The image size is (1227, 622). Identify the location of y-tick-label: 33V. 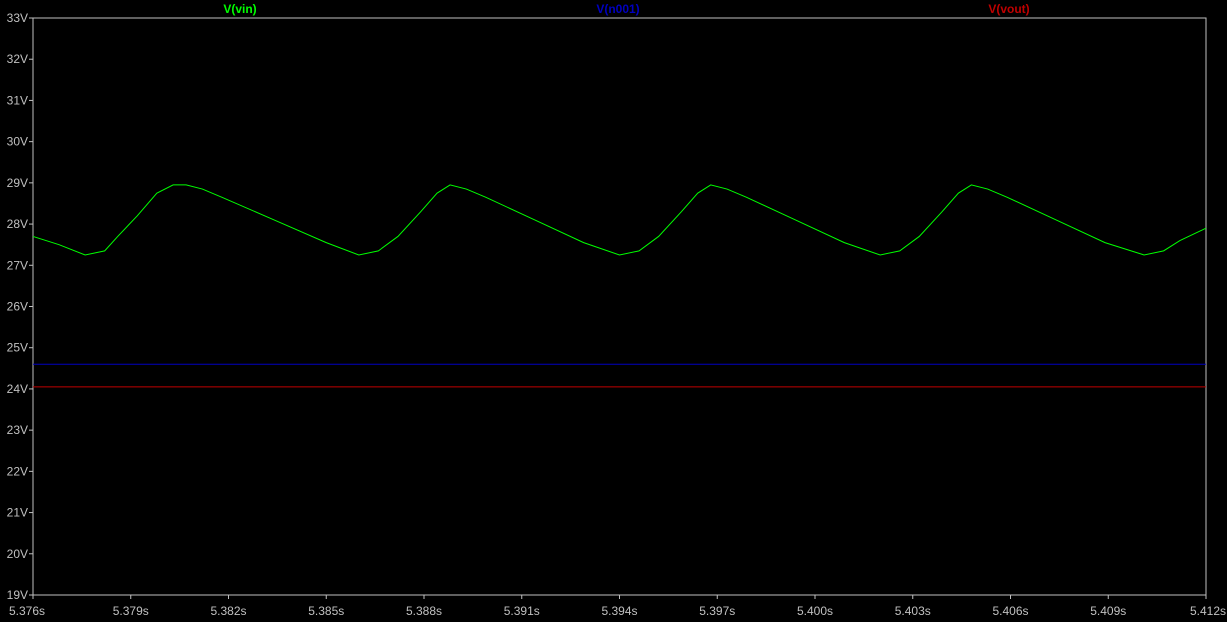
(17, 18).